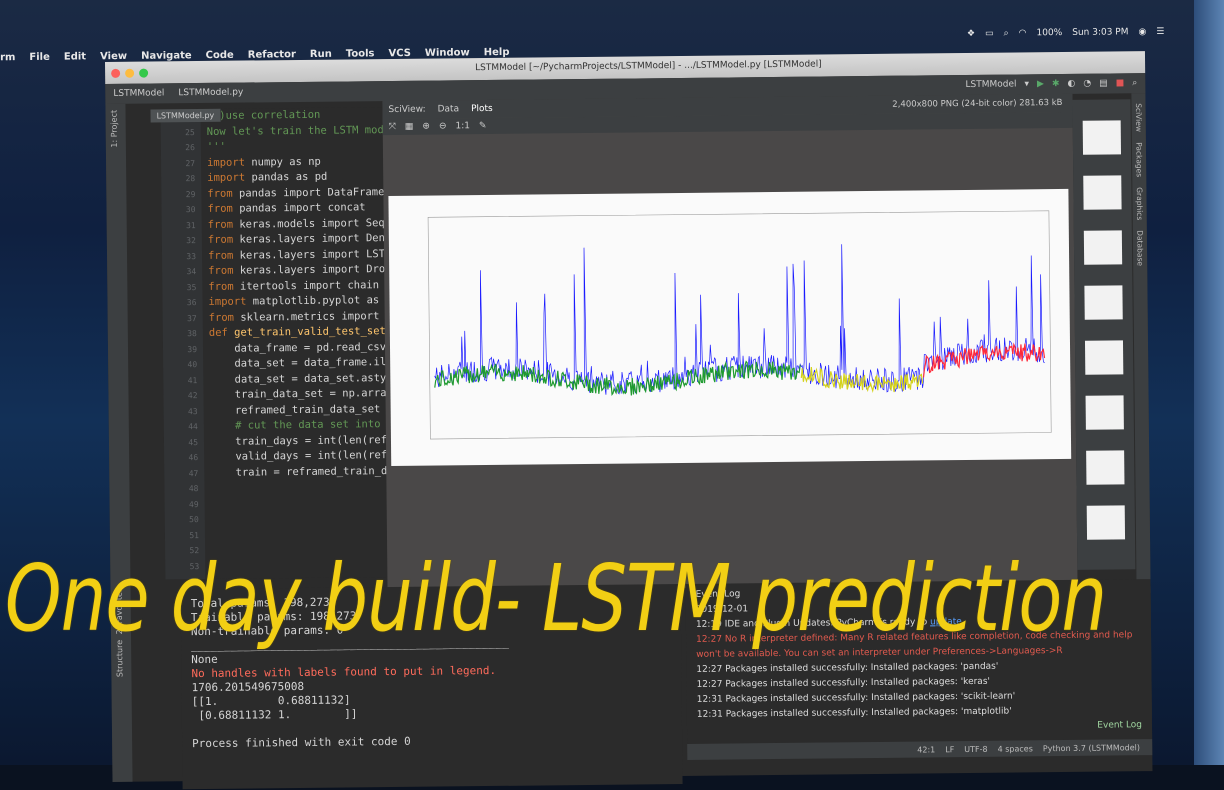 The height and width of the screenshot is (790, 1224). What do you see at coordinates (39, 56) in the screenshot?
I see `menu-file: File` at bounding box center [39, 56].